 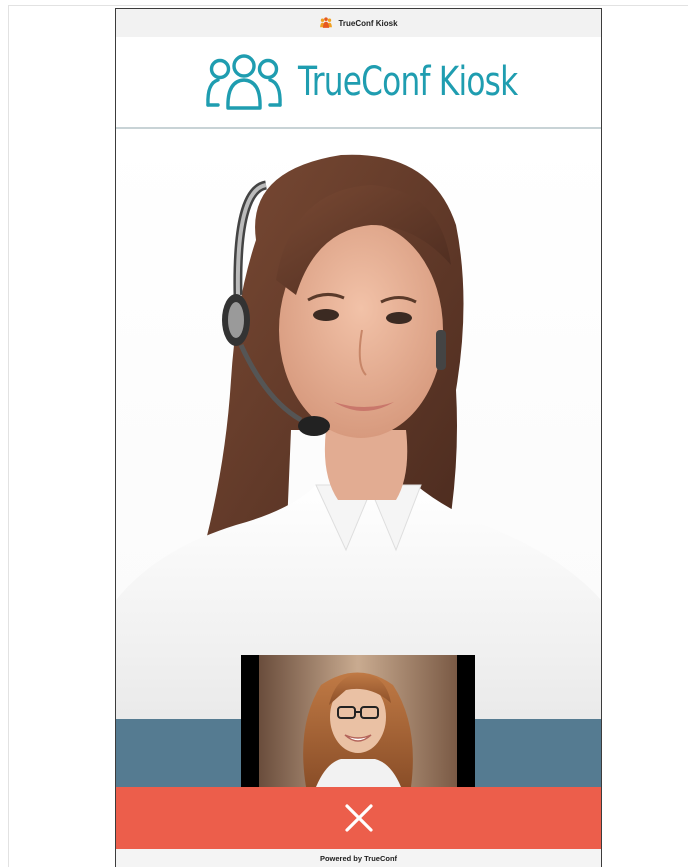 I want to click on self-view-video, so click(x=358, y=721).